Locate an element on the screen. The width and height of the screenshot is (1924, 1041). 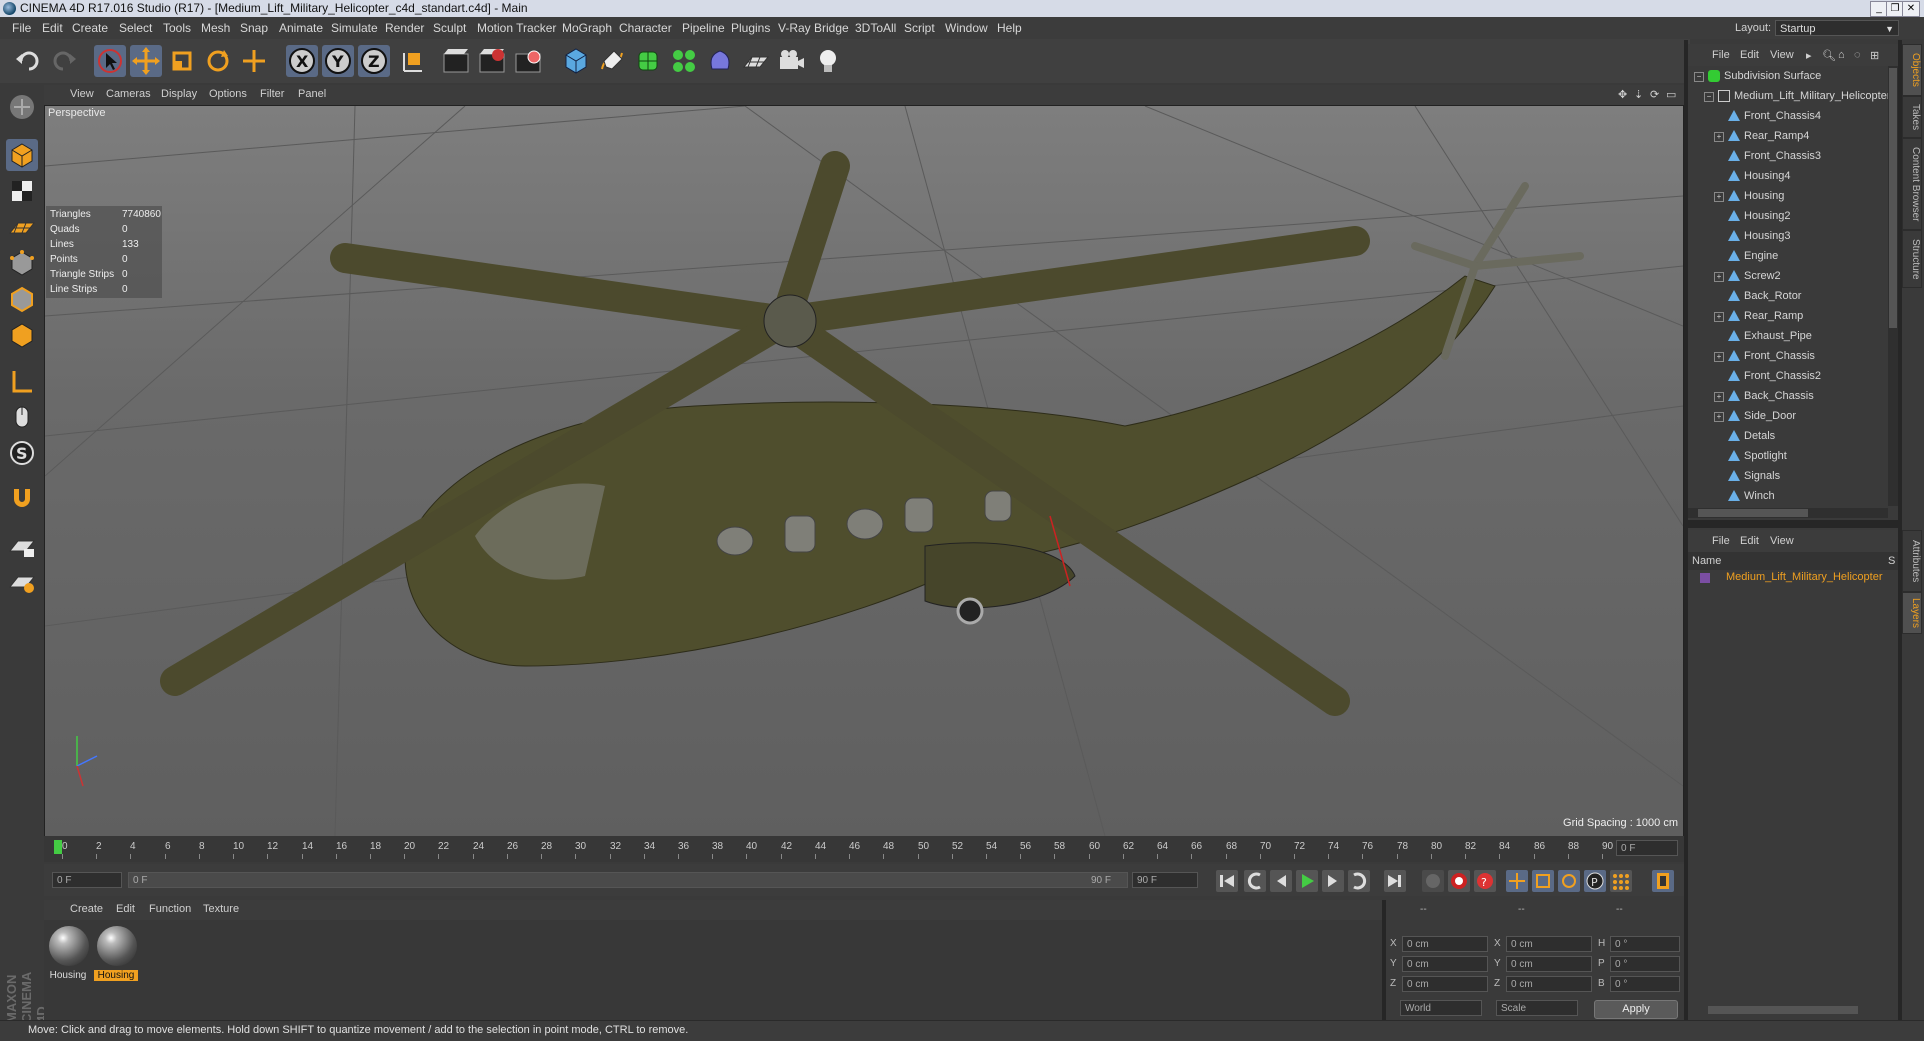
object-tree-item: + Rear_Ramp4 is located at coordinates (1788, 136).